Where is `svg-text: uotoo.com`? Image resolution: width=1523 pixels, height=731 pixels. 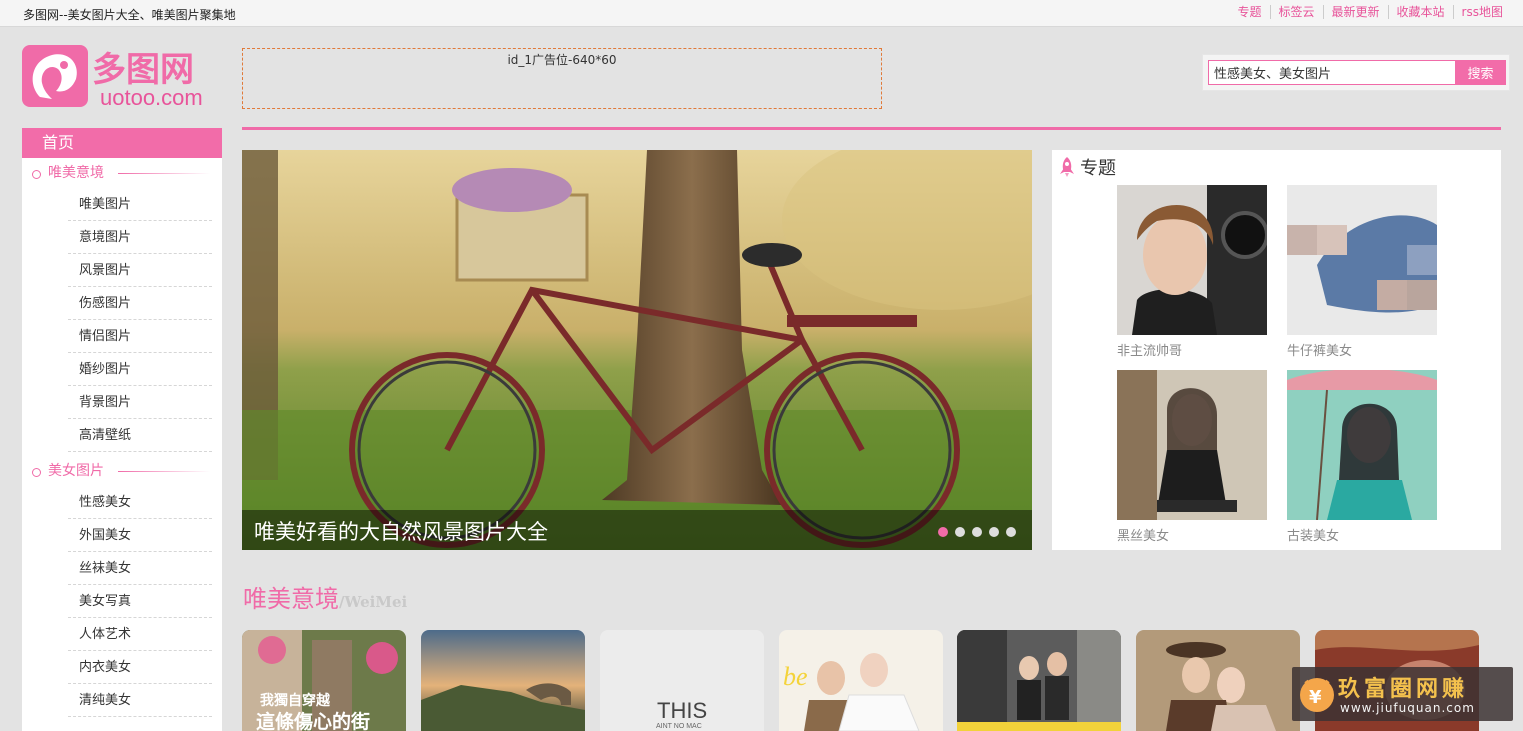 svg-text: uotoo.com is located at coordinates (151, 97).